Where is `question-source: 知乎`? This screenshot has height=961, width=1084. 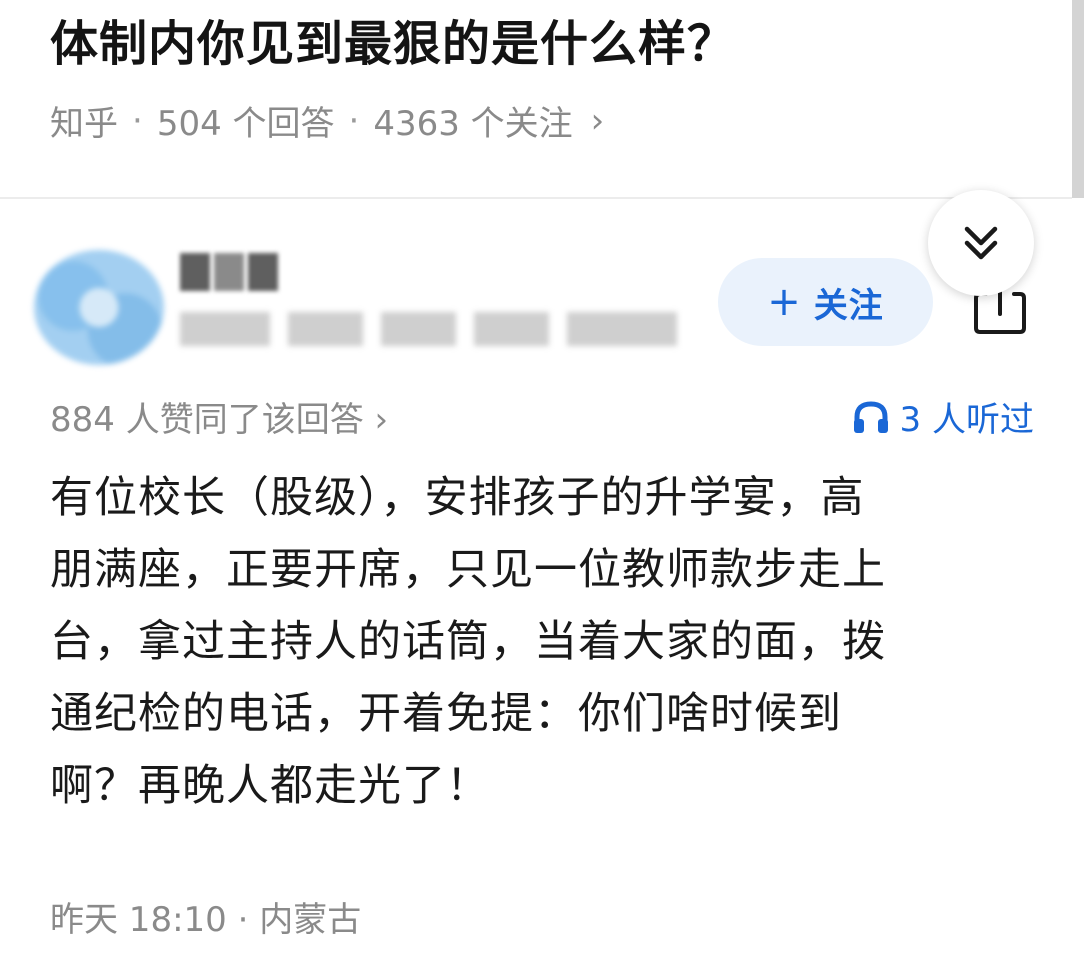
question-source: 知乎 is located at coordinates (84, 124).